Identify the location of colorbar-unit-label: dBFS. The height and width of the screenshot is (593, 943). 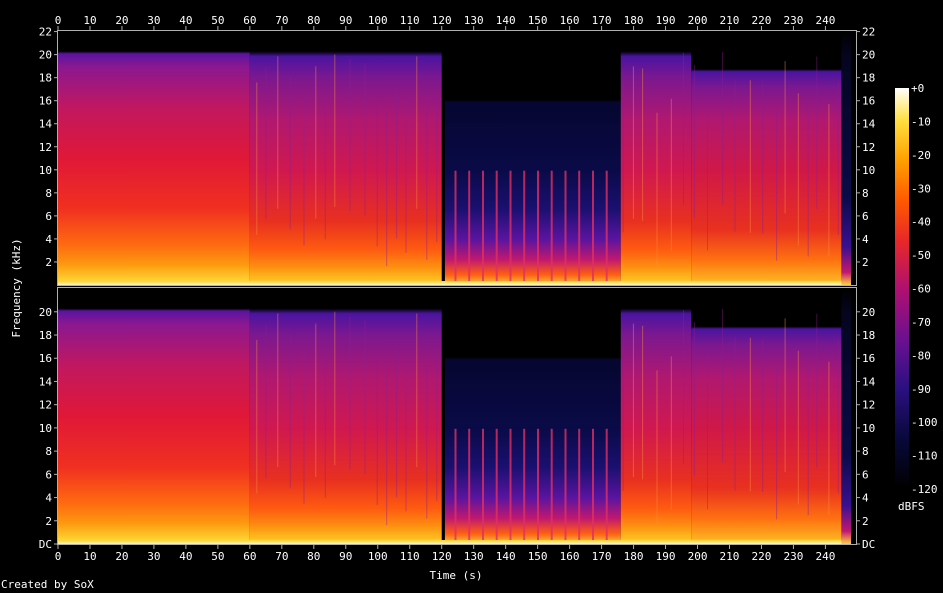
(911, 506).